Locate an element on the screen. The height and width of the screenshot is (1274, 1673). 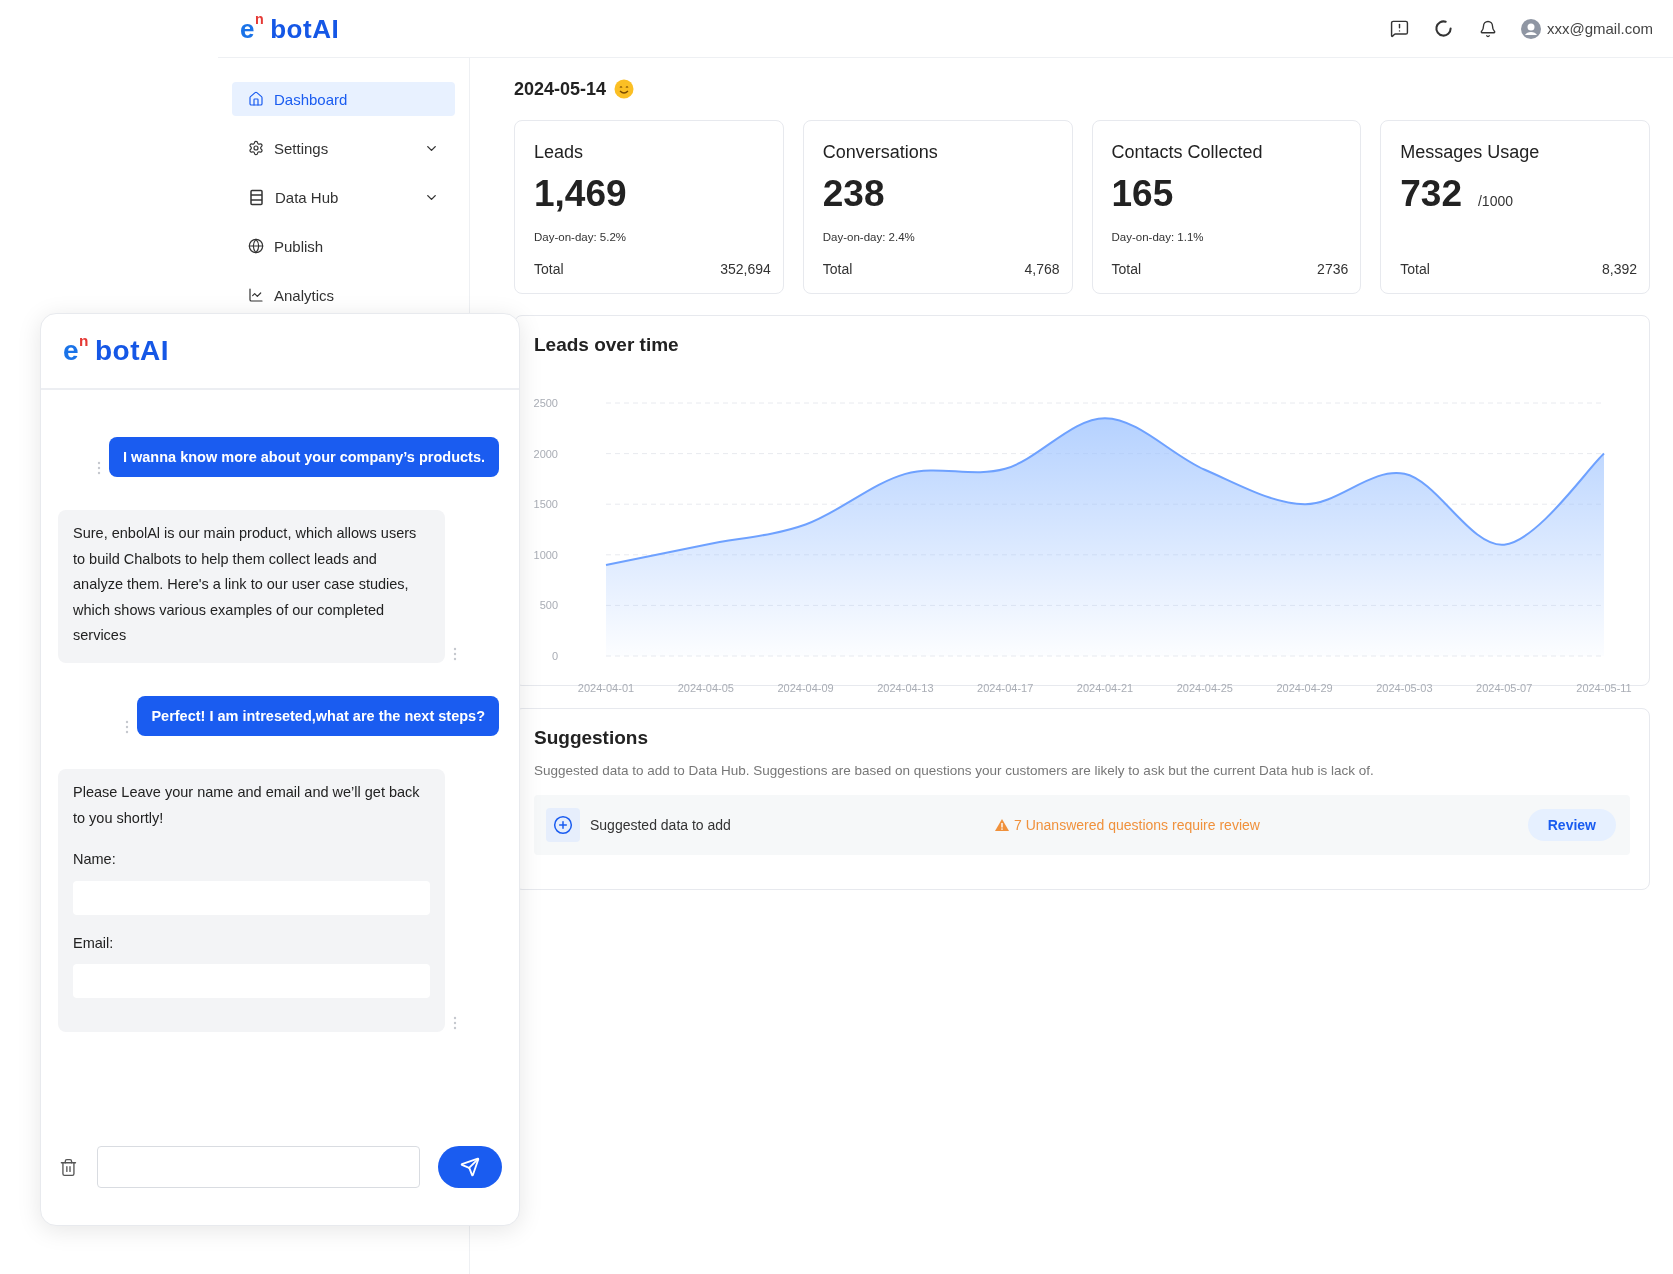
stat-value: 1,469 is located at coordinates (580, 194).